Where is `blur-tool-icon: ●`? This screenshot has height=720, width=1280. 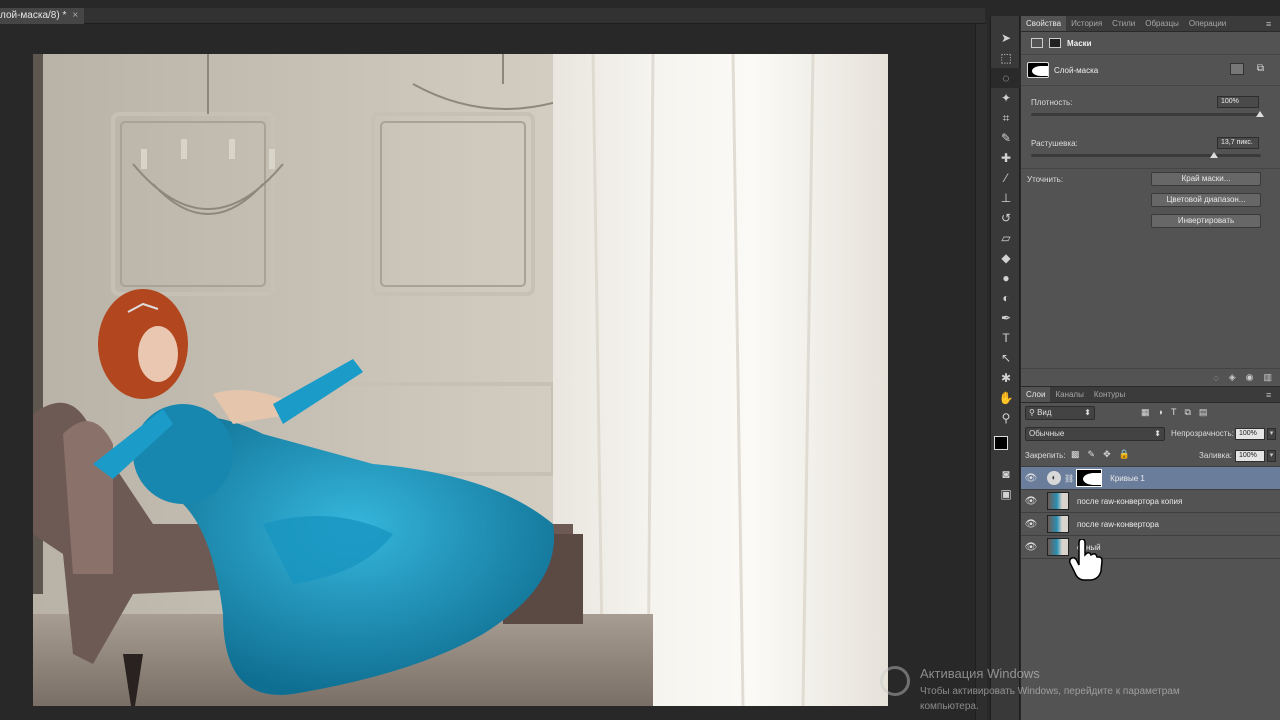 blur-tool-icon: ● is located at coordinates (1006, 278).